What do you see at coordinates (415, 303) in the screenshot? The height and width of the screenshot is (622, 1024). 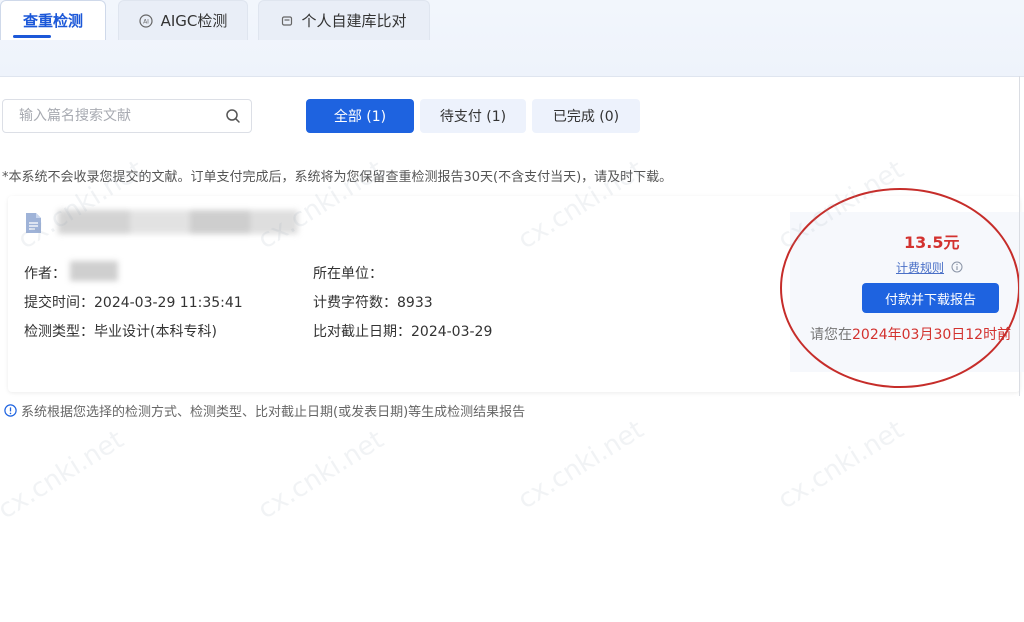 I see `char-count-value: 8933` at bounding box center [415, 303].